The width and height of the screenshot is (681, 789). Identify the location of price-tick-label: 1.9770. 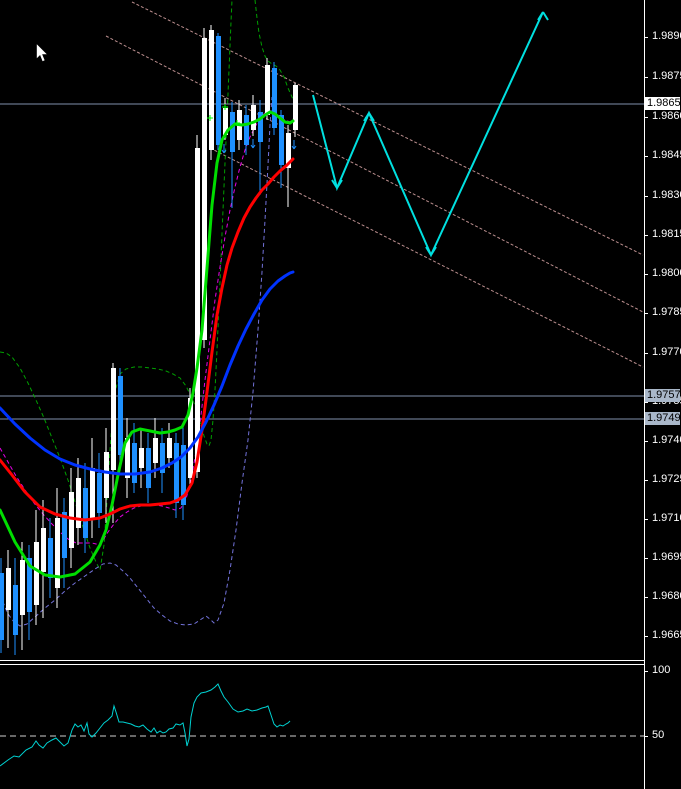
(666, 352).